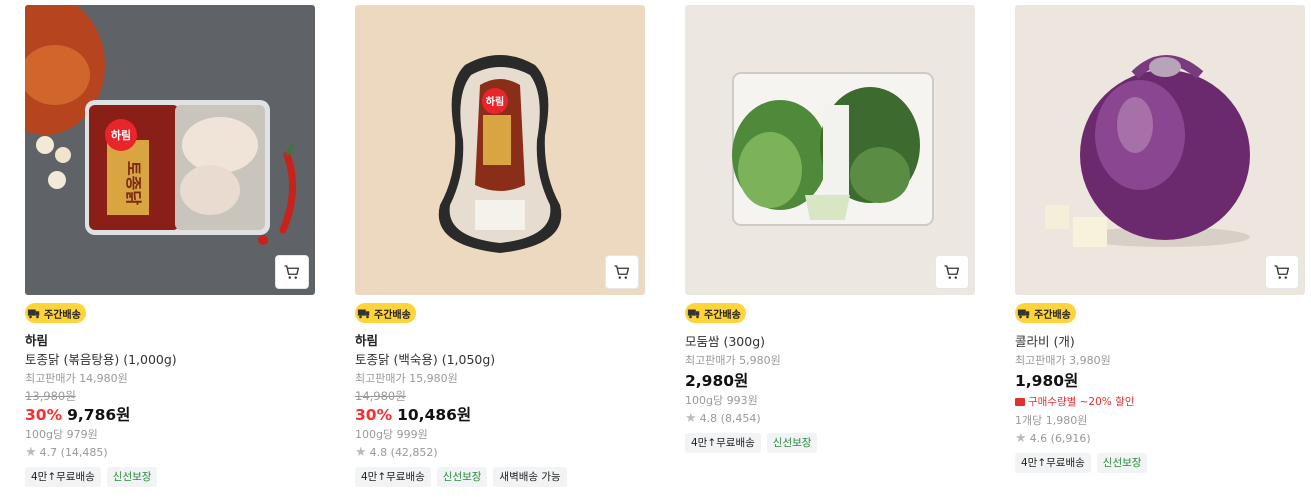  Describe the element at coordinates (717, 381) in the screenshot. I see `sale-price: 2,980원` at that location.